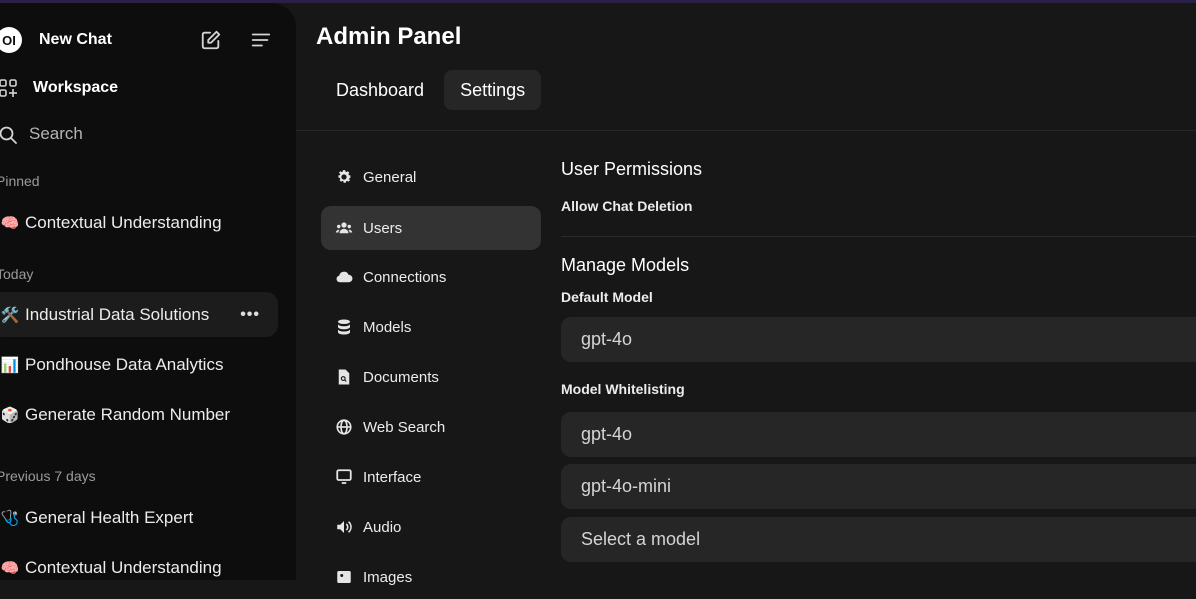 The height and width of the screenshot is (599, 1196). I want to click on document-search-icon, so click(344, 377).